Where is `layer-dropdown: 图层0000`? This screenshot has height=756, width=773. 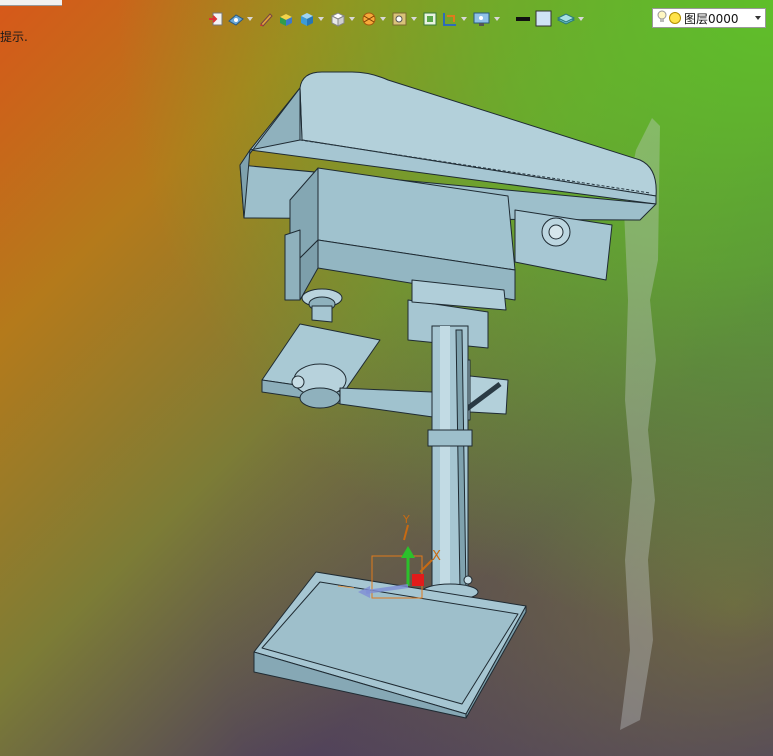 layer-dropdown: 图层0000 is located at coordinates (709, 18).